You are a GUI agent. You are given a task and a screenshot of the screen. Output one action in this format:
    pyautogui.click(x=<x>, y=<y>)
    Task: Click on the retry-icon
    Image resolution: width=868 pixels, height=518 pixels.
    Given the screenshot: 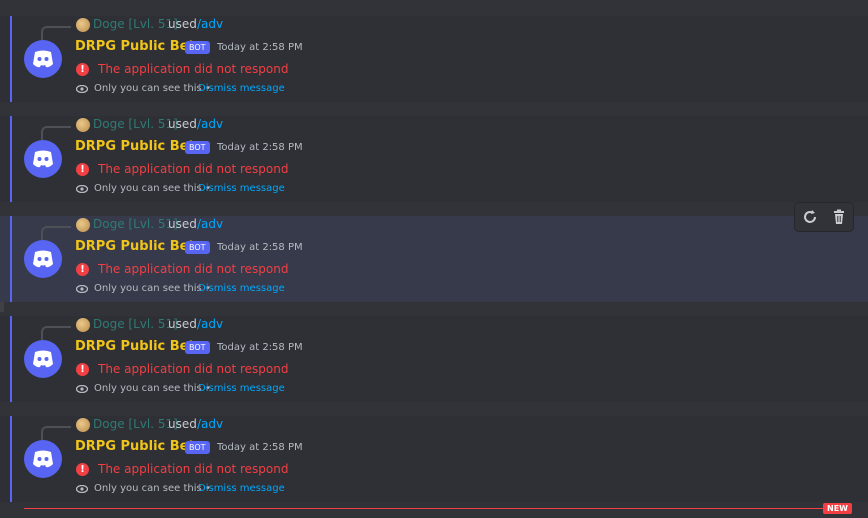 What is the action you would take?
    pyautogui.click(x=810, y=217)
    